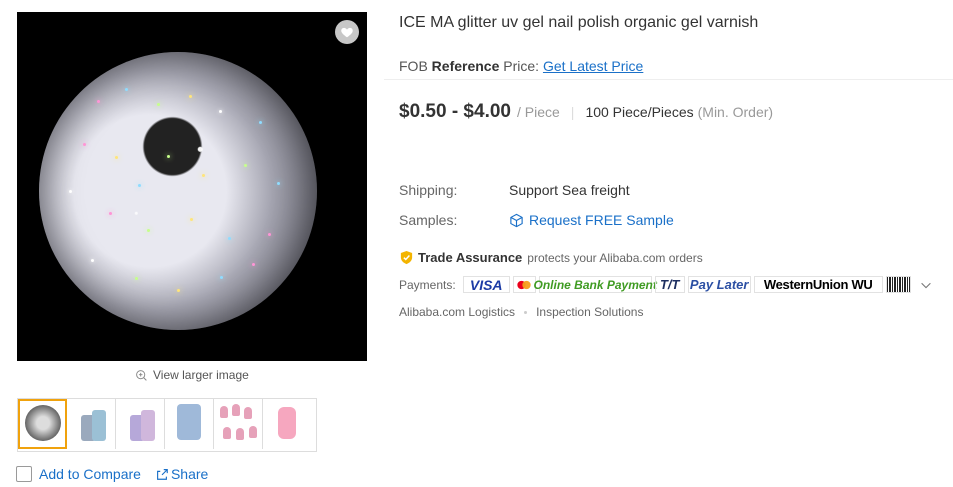 The image size is (953, 487). What do you see at coordinates (413, 66) in the screenshot?
I see `fob-prefix: FOB` at bounding box center [413, 66].